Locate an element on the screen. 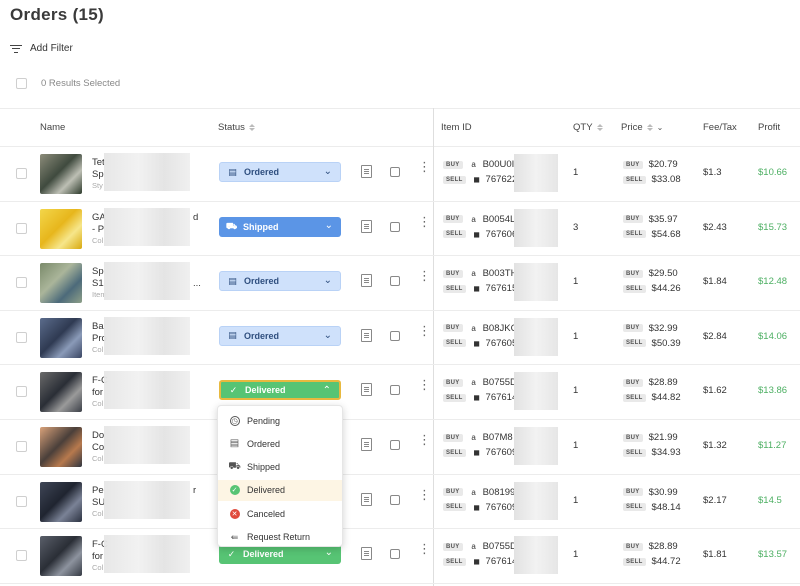 The width and height of the screenshot is (800, 586). sell-item-id: SELL ◼ 767605 is located at coordinates (480, 343).